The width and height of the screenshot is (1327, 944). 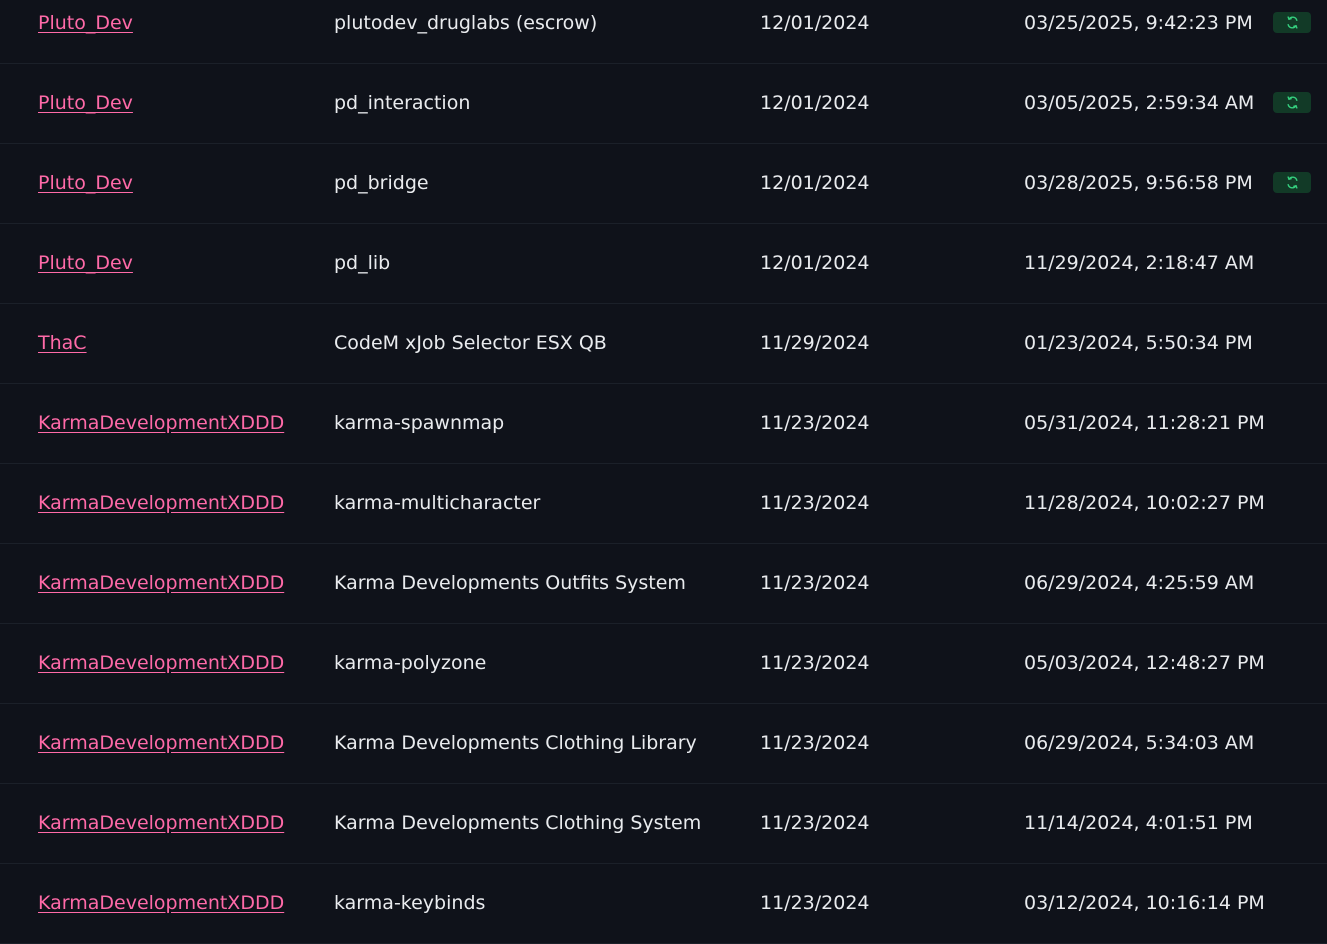 What do you see at coordinates (1138, 343) in the screenshot?
I see `last-updated: 01/23/2024, 5:50:34 PM` at bounding box center [1138, 343].